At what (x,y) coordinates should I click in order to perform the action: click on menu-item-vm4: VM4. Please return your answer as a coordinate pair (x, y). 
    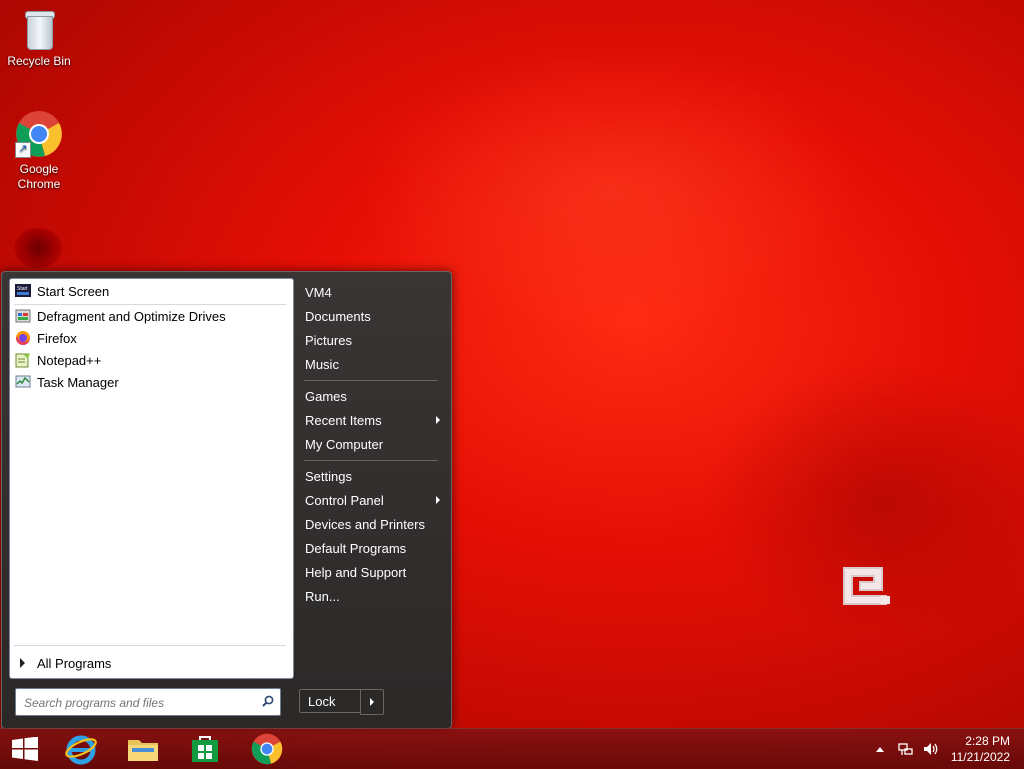
    Looking at the image, I should click on (372, 292).